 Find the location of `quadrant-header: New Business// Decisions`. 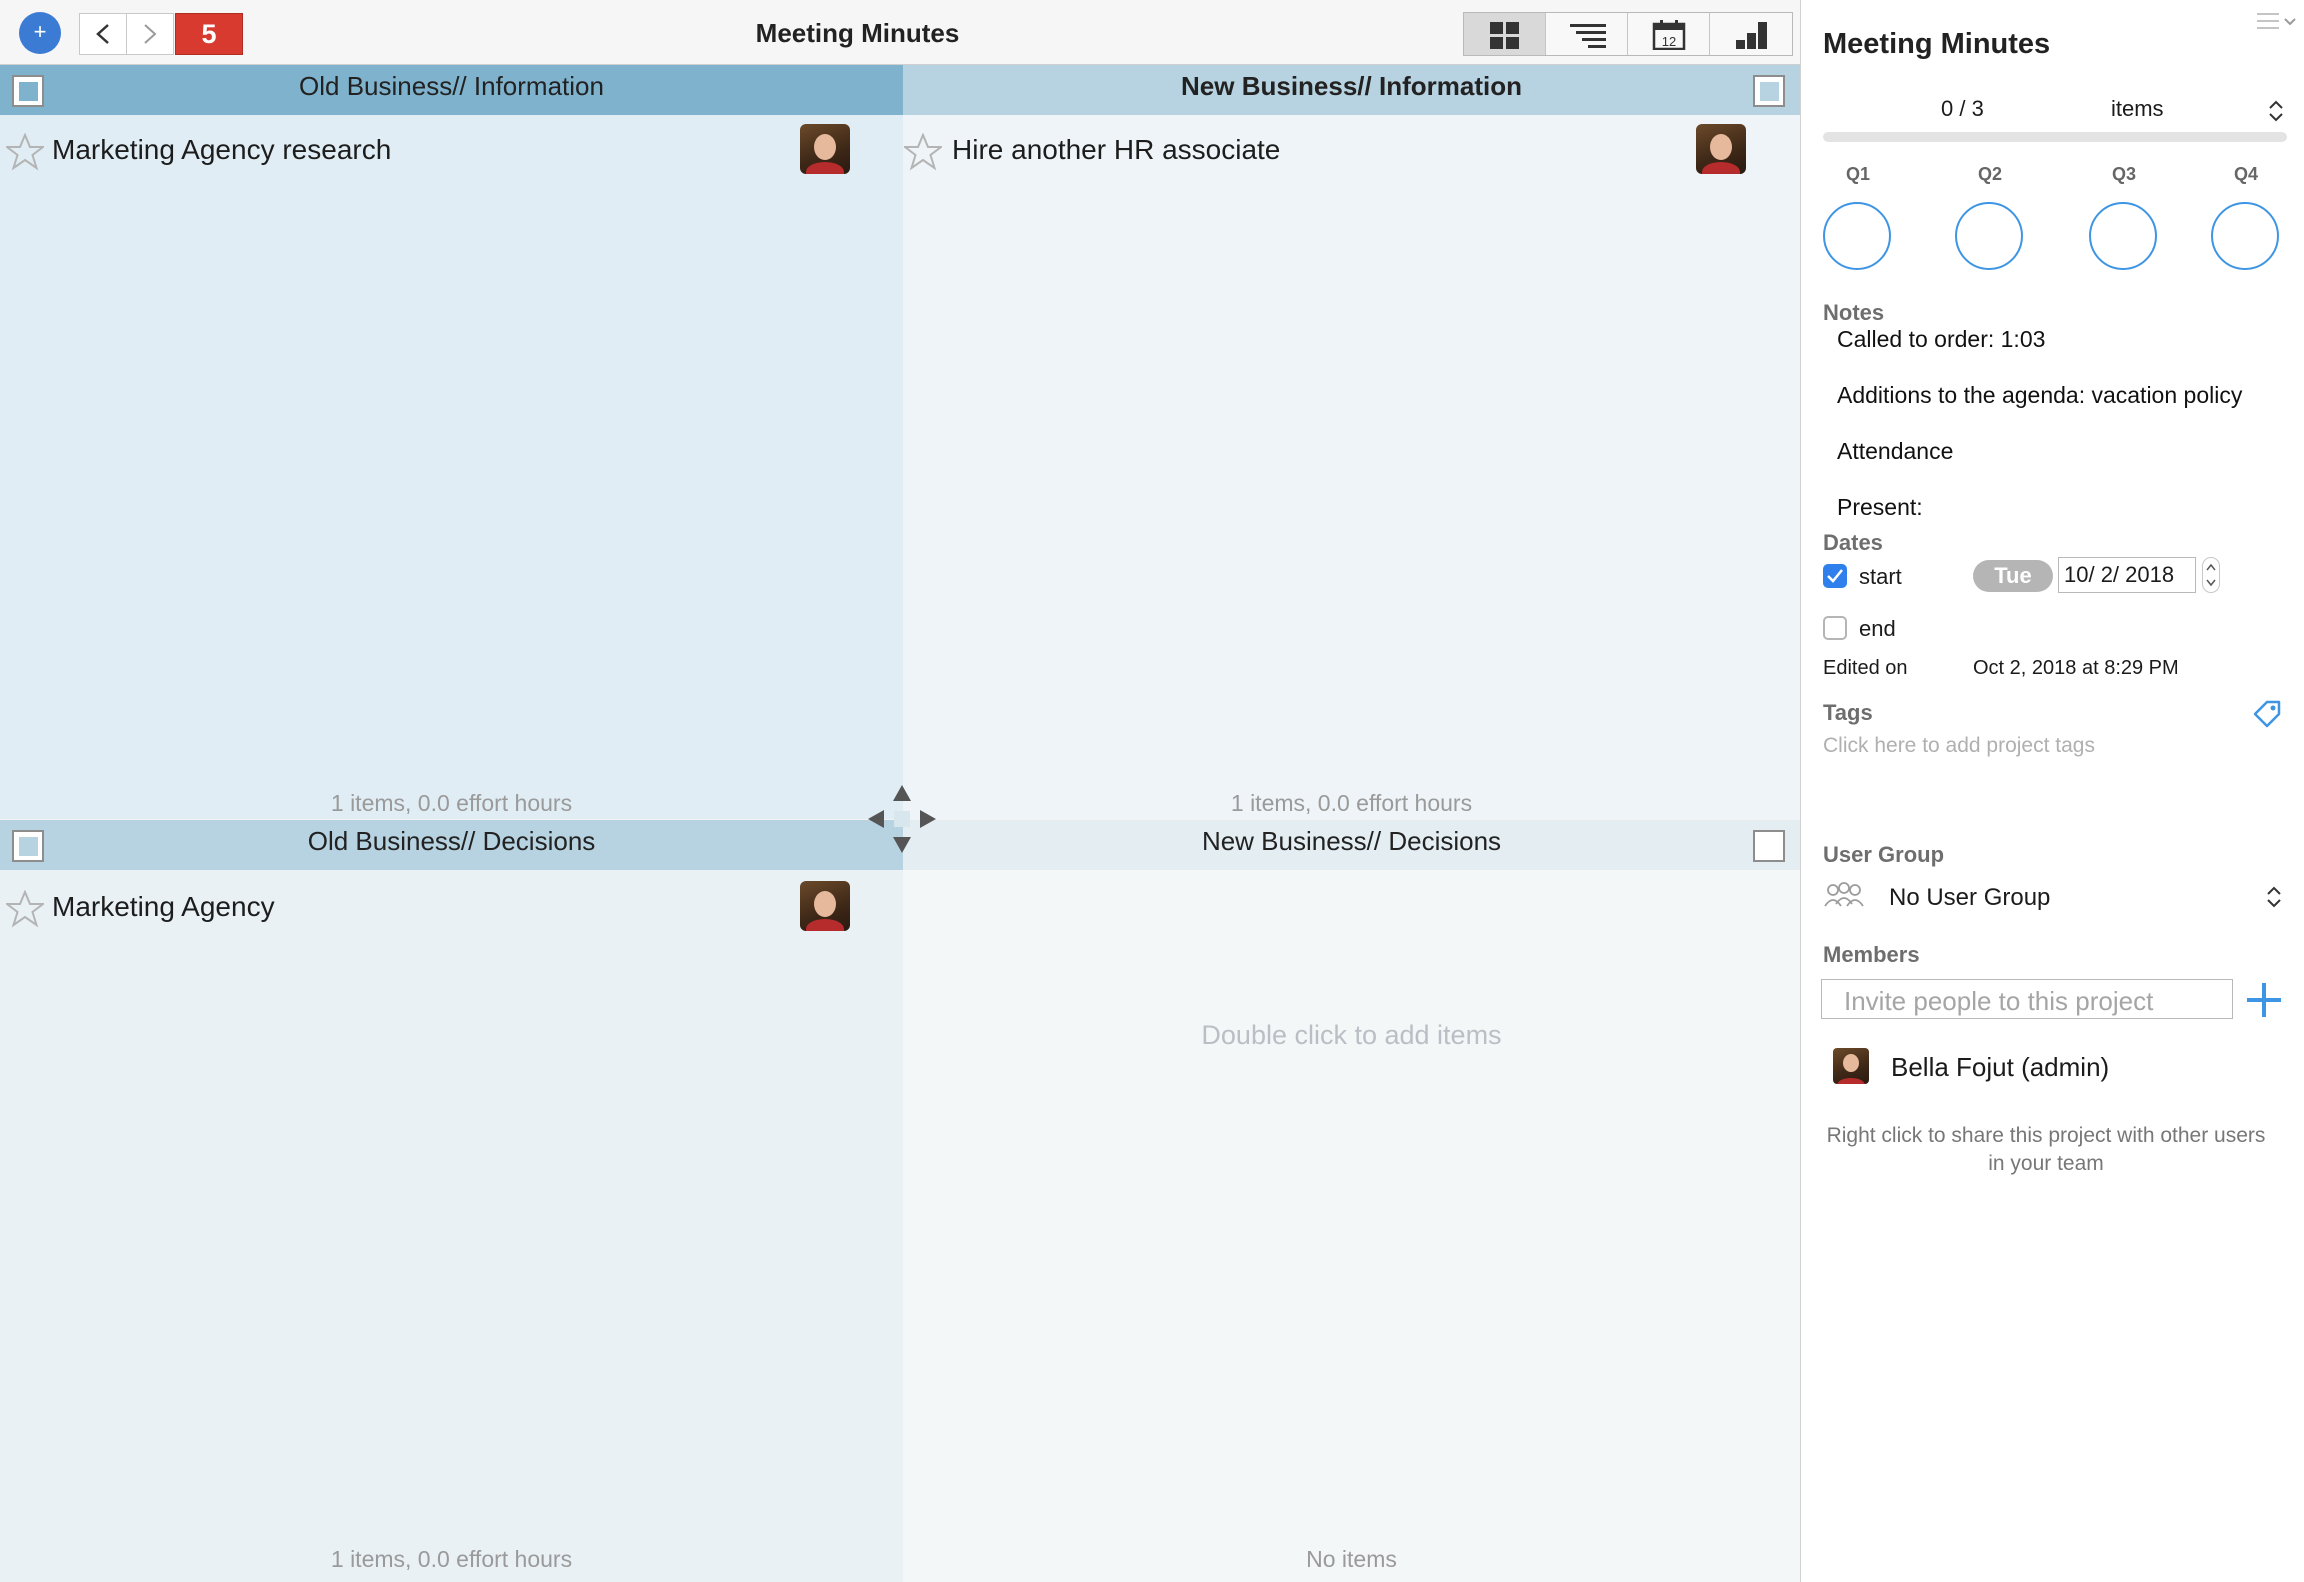

quadrant-header: New Business// Decisions is located at coordinates (1351, 845).